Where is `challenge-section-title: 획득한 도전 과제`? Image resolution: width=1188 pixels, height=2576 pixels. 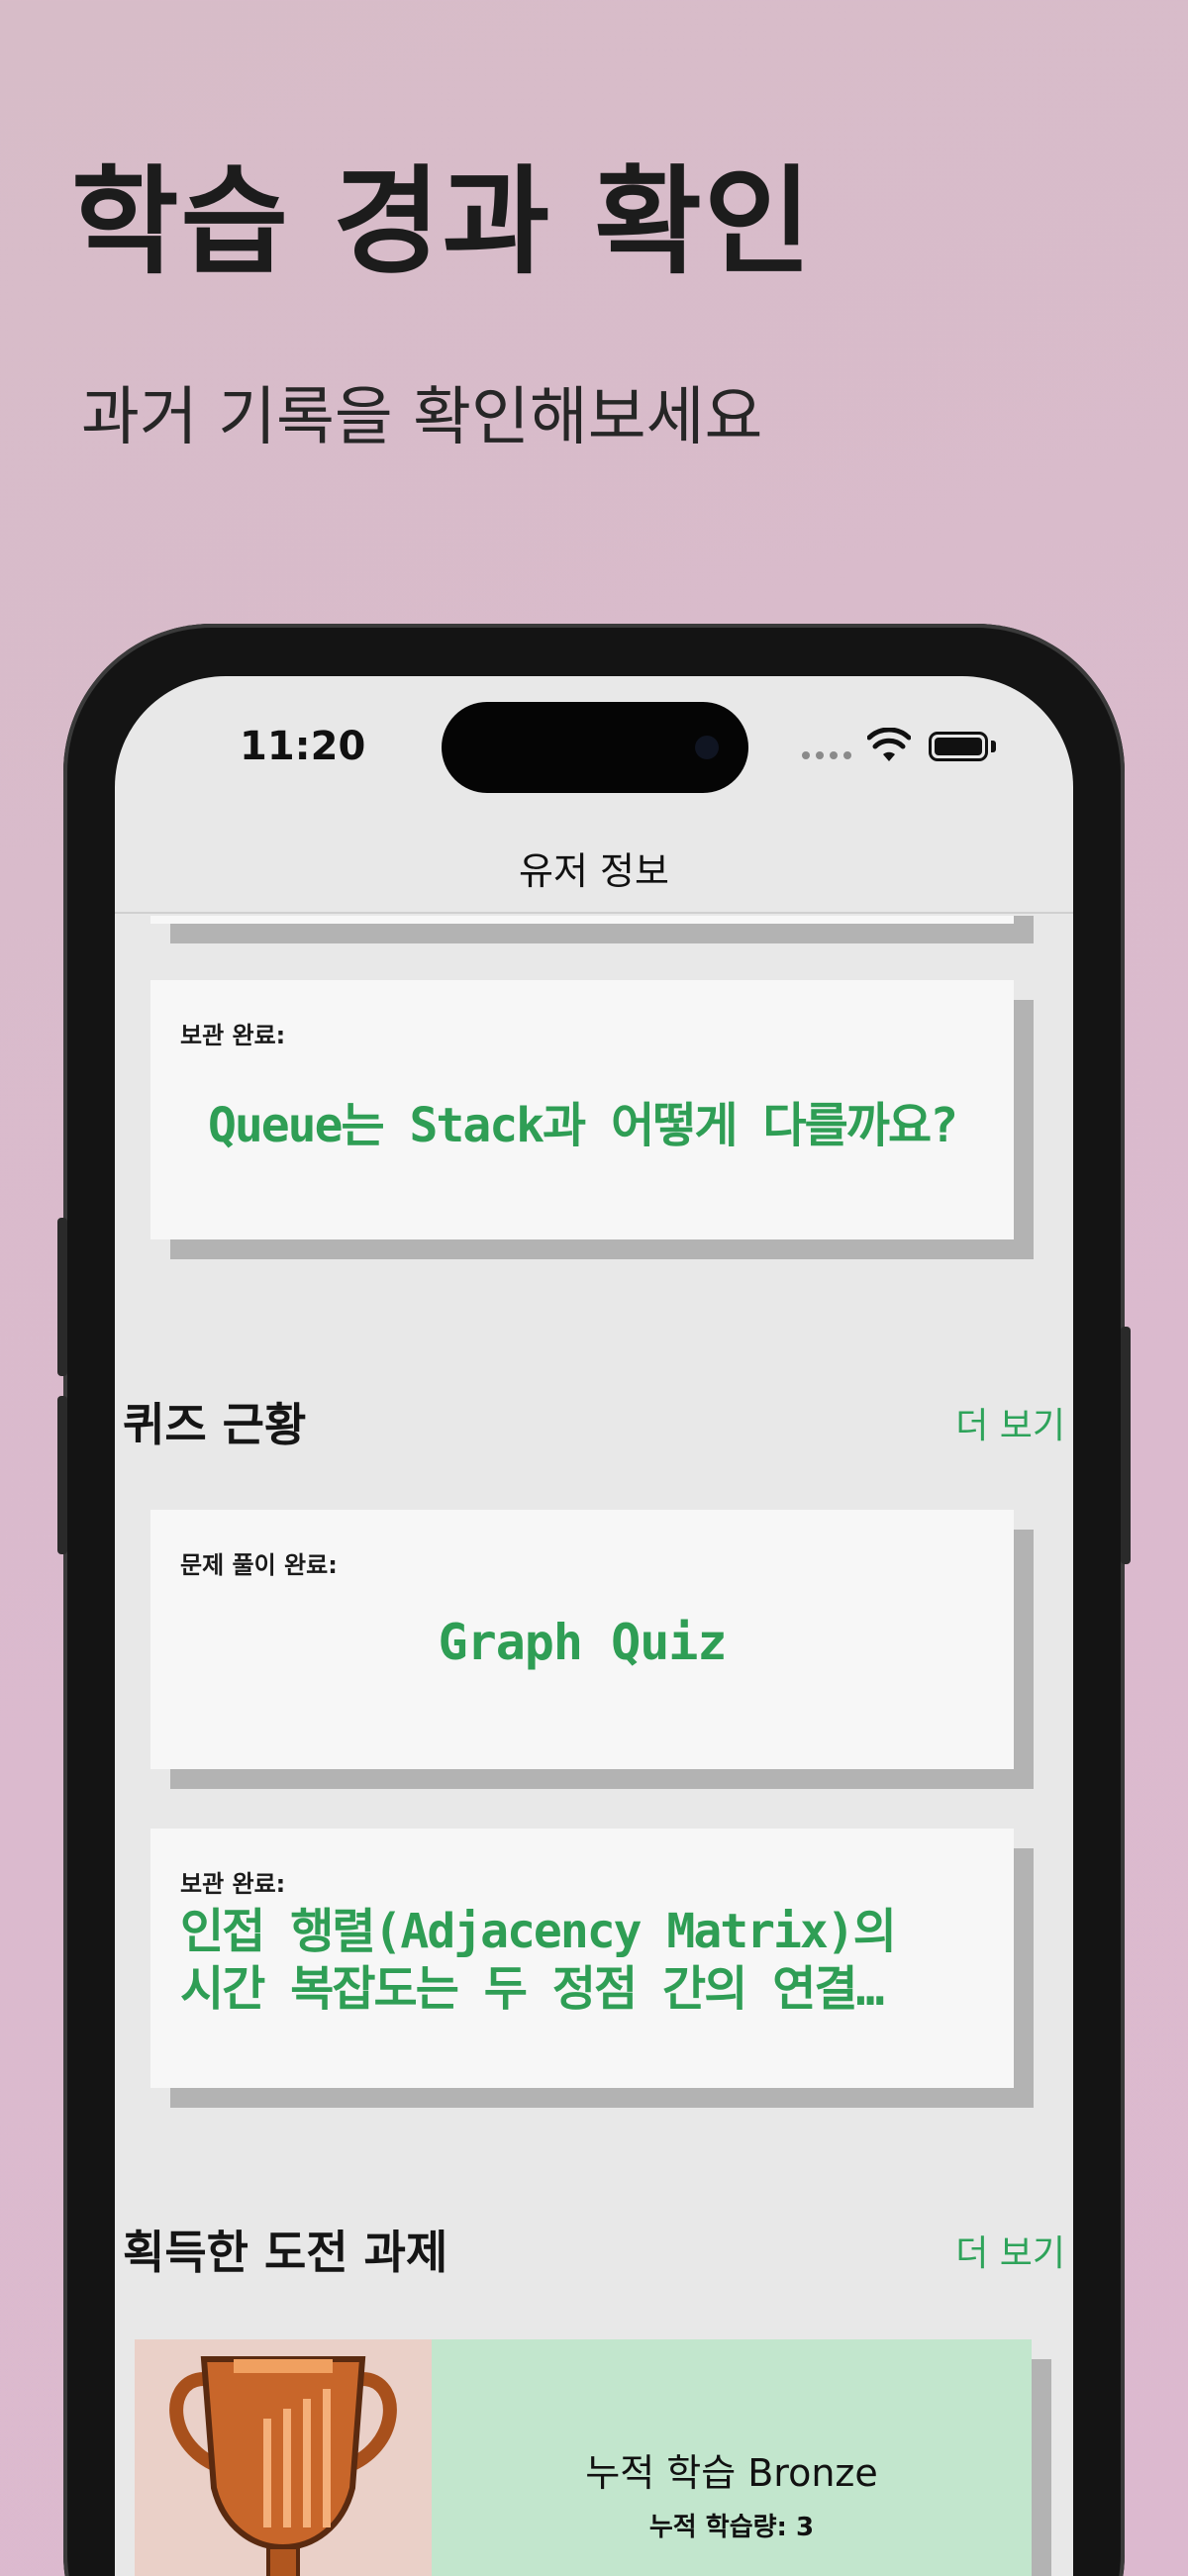 challenge-section-title: 획득한 도전 과제 is located at coordinates (285, 2252).